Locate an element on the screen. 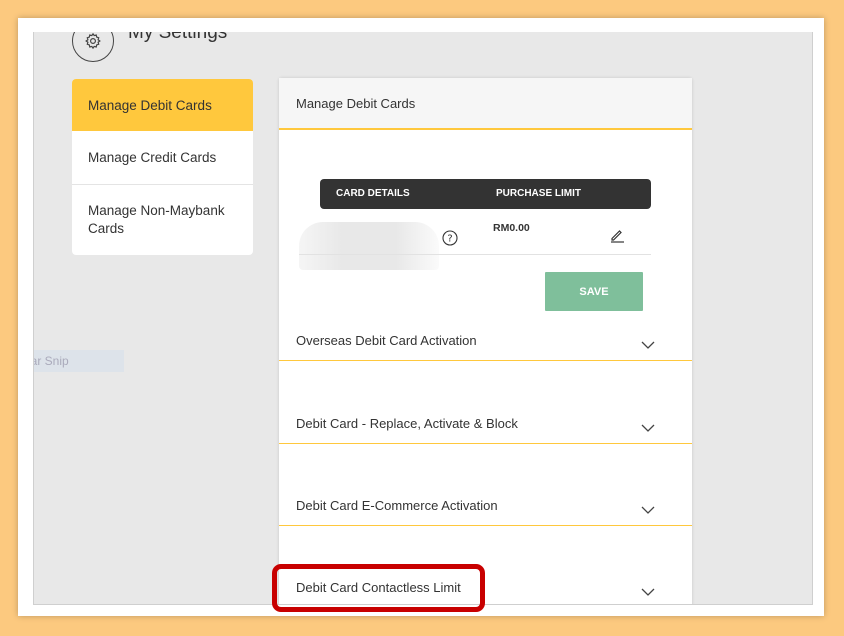  accordion-label: Overseas Debit Card Activation is located at coordinates (386, 340).